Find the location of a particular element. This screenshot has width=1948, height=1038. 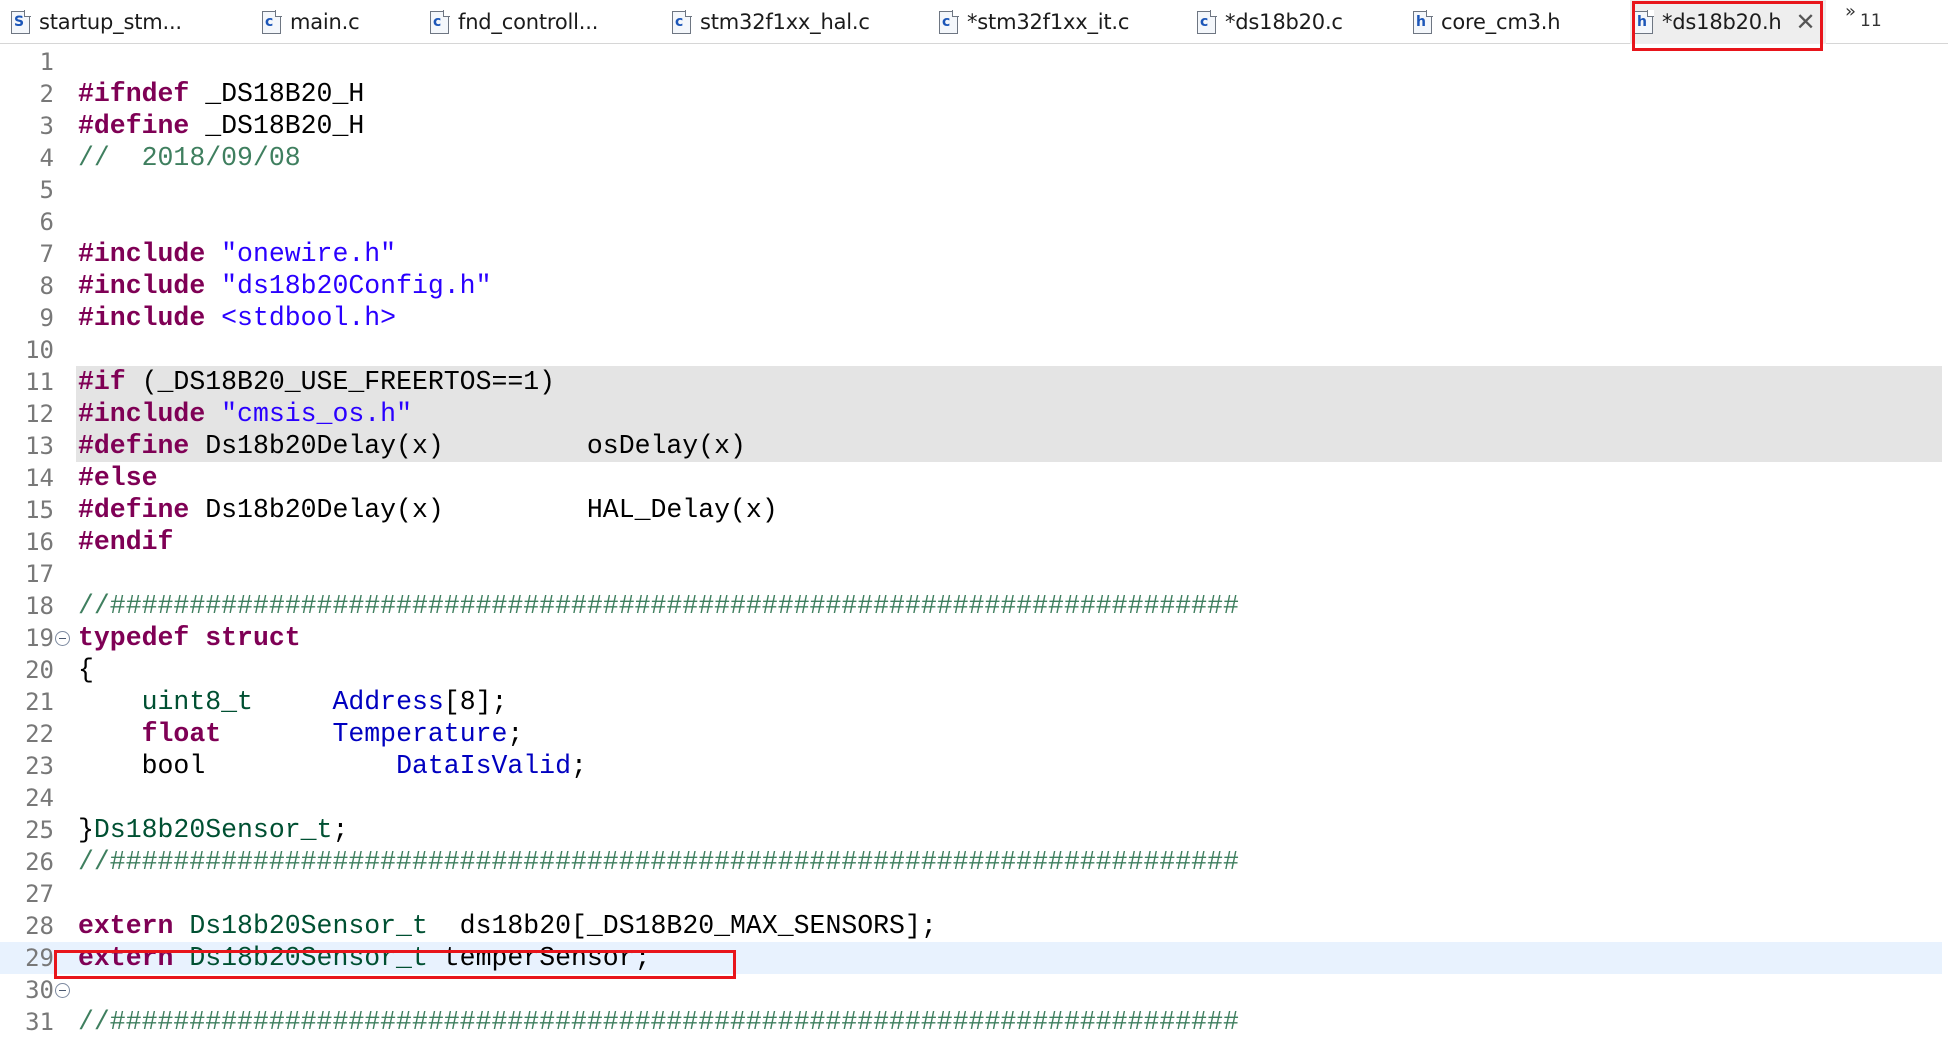

code-line: 13 #define Ds18b20Delay(x) osDelay(x) is located at coordinates (974, 446).